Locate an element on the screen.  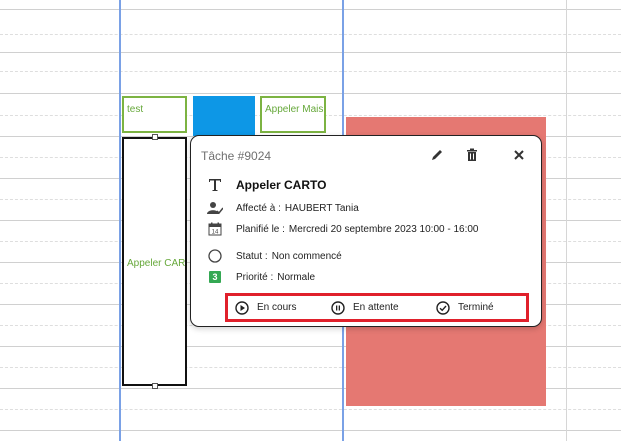
text-icon is located at coordinates (215, 185).